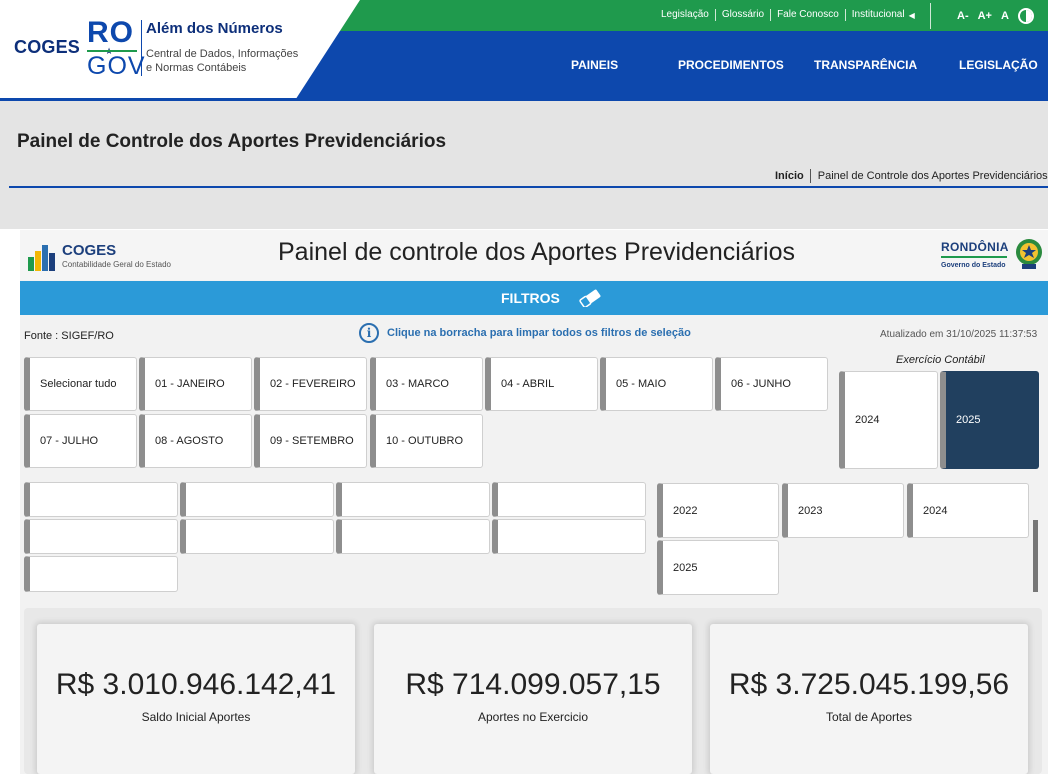 This screenshot has width=1048, height=774. I want to click on month-option: 05 - MAIO, so click(656, 384).